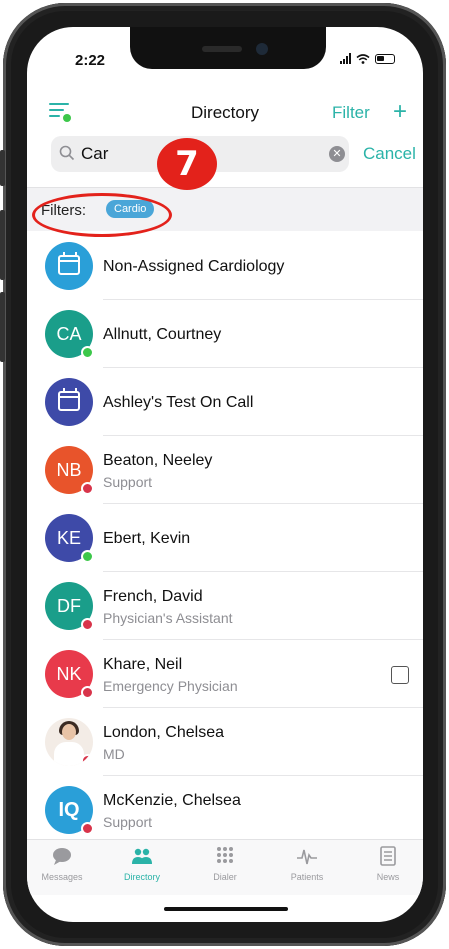 The width and height of the screenshot is (449, 949). What do you see at coordinates (147, 538) in the screenshot?
I see `contact-name: Ebert, Kevin` at bounding box center [147, 538].